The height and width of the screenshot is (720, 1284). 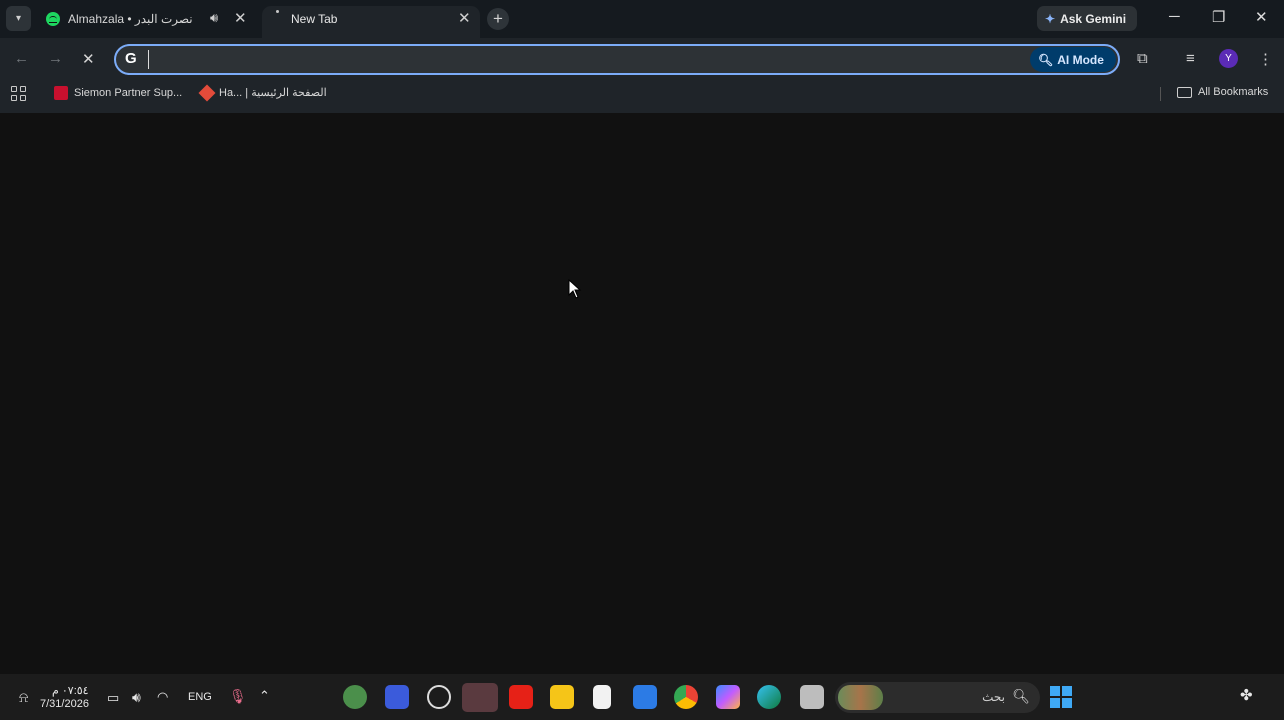 I want to click on bookmark-home: Ha... | الصفحة الرئيسية, so click(x=262, y=92).